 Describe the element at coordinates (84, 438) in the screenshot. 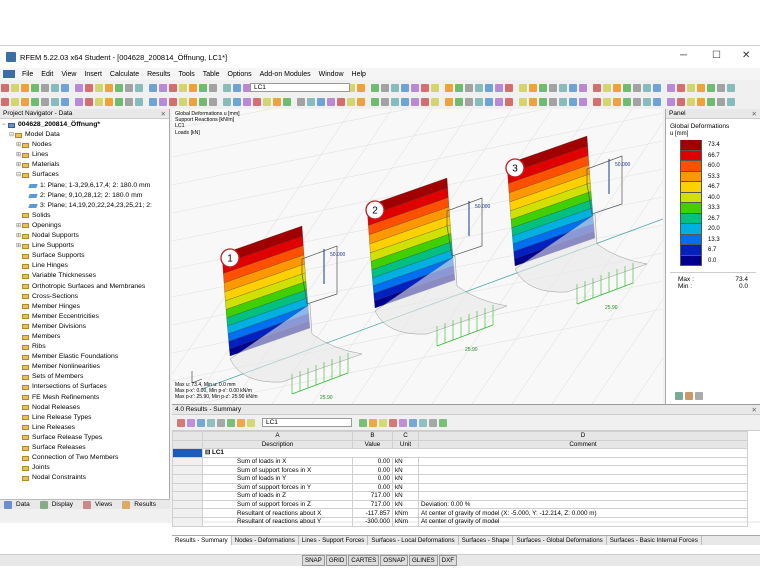

I see `tree-item: Surface Release Types` at that location.